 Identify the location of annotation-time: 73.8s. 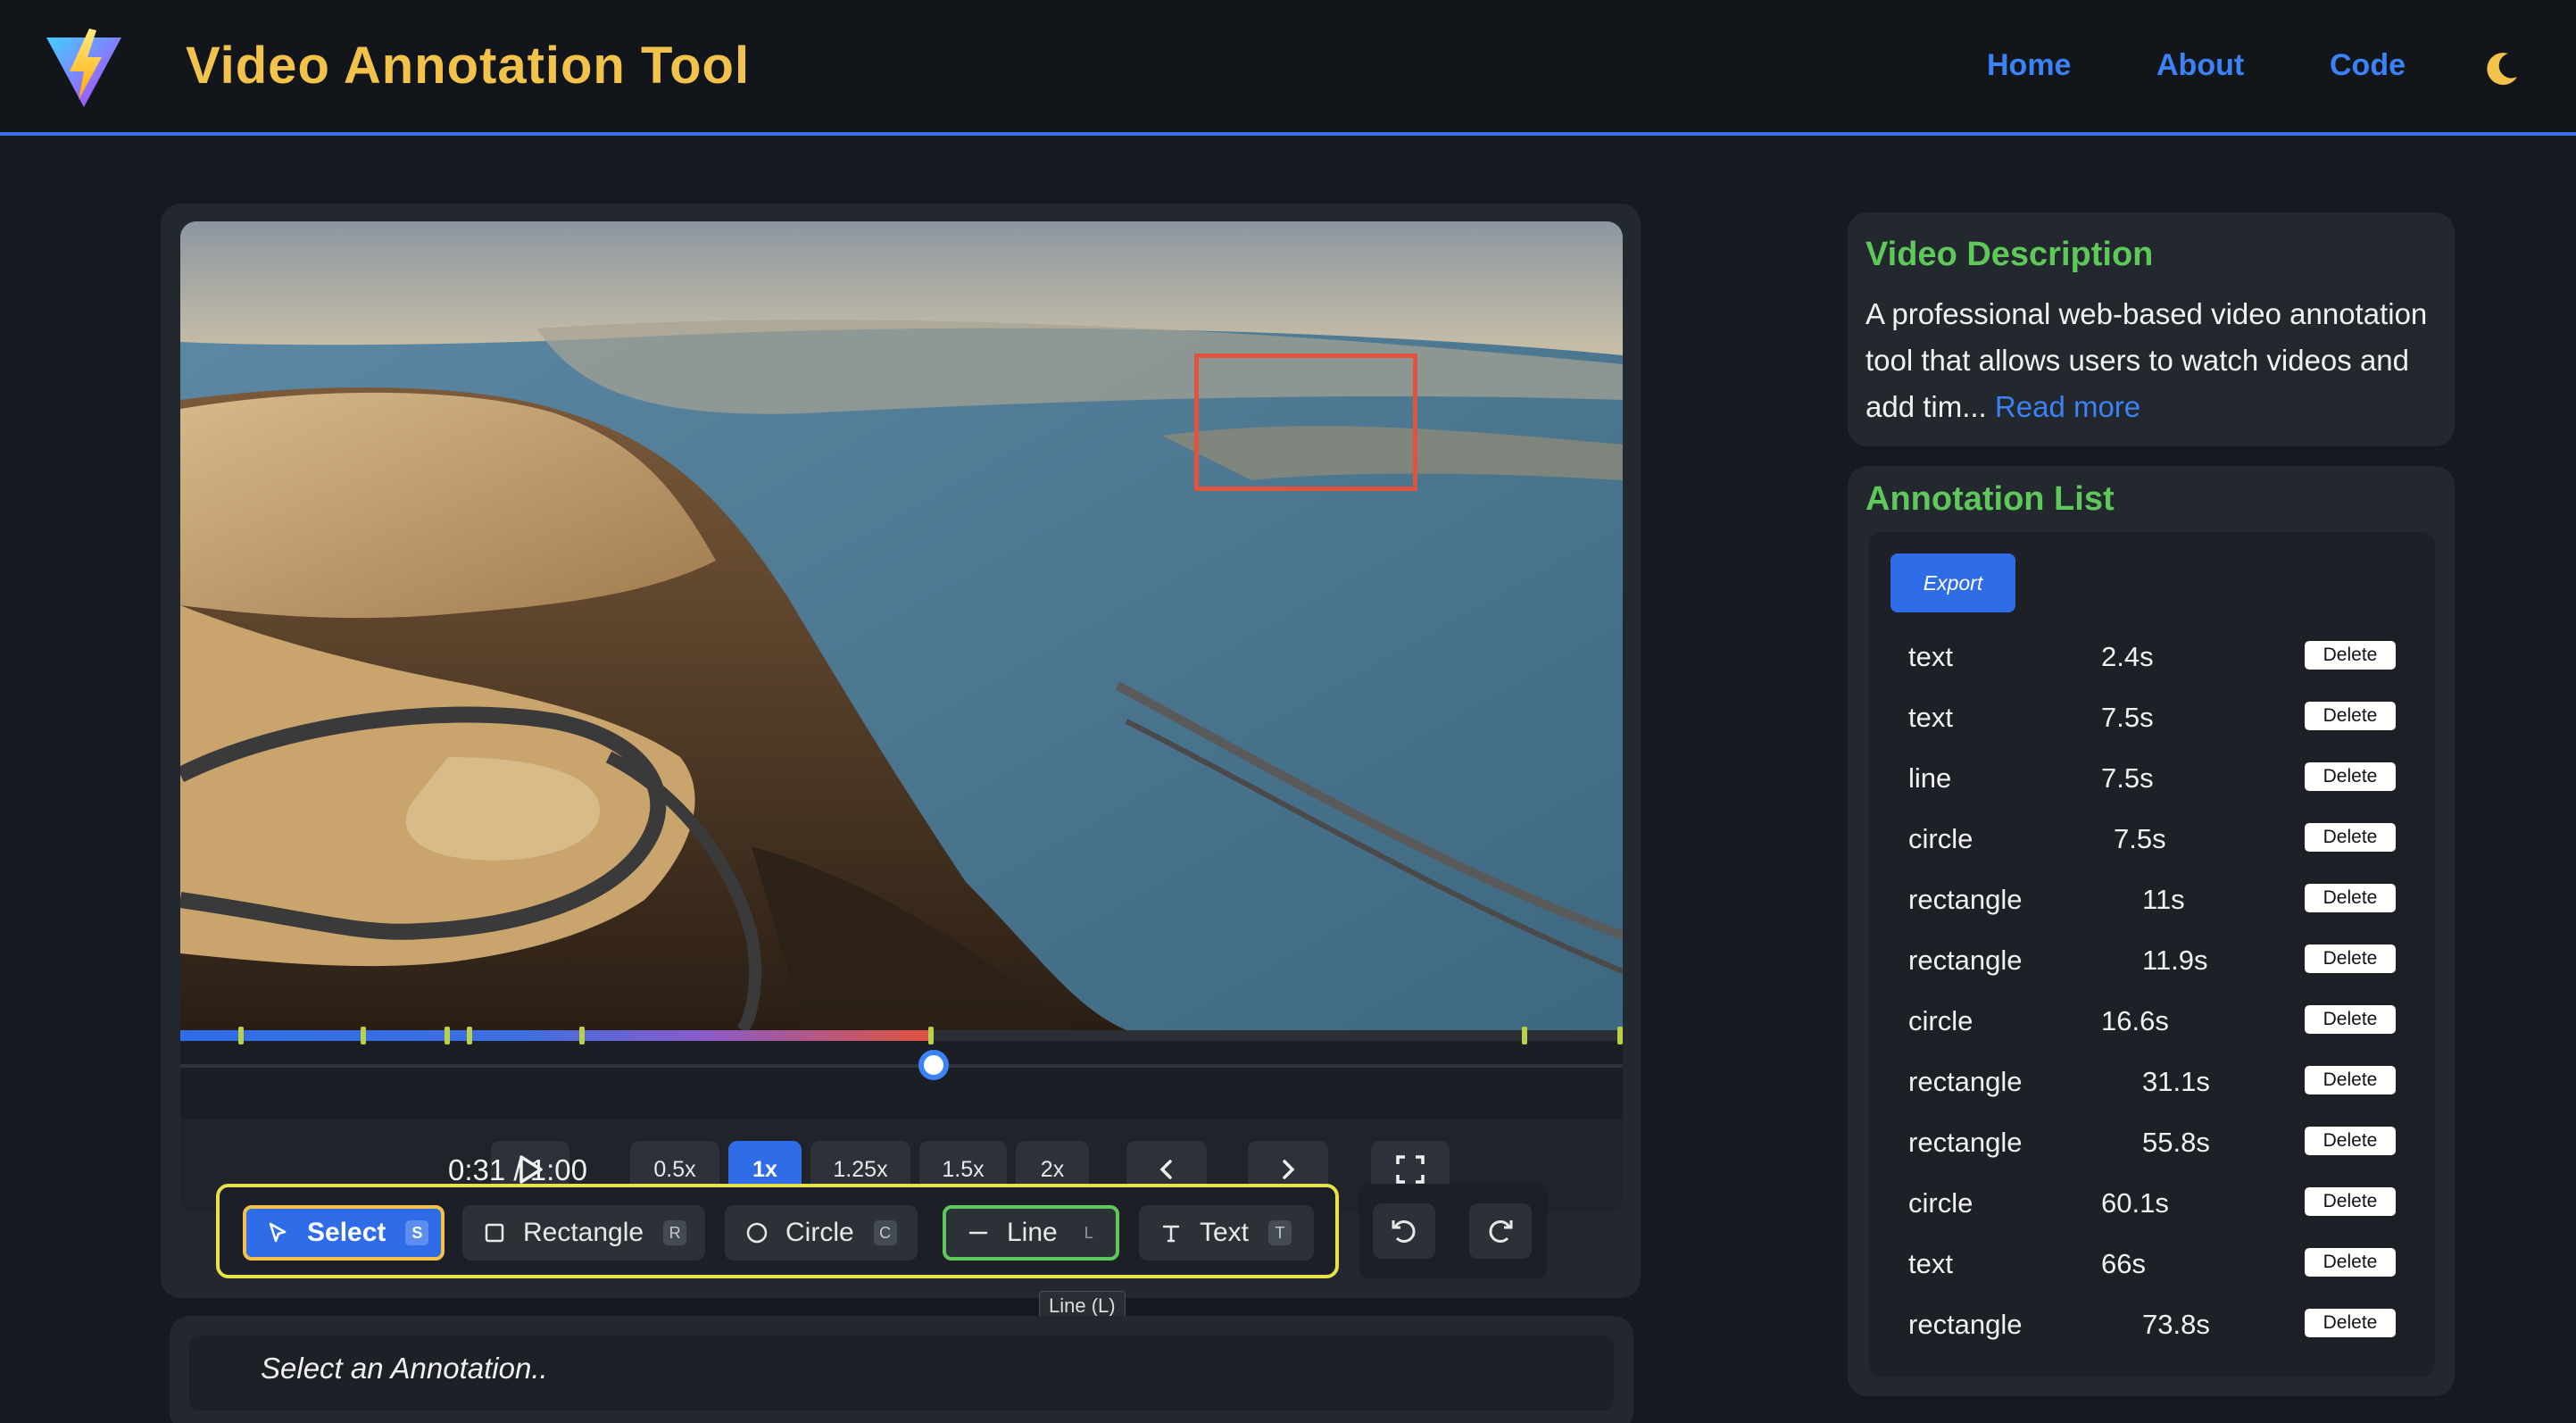
(2176, 1324).